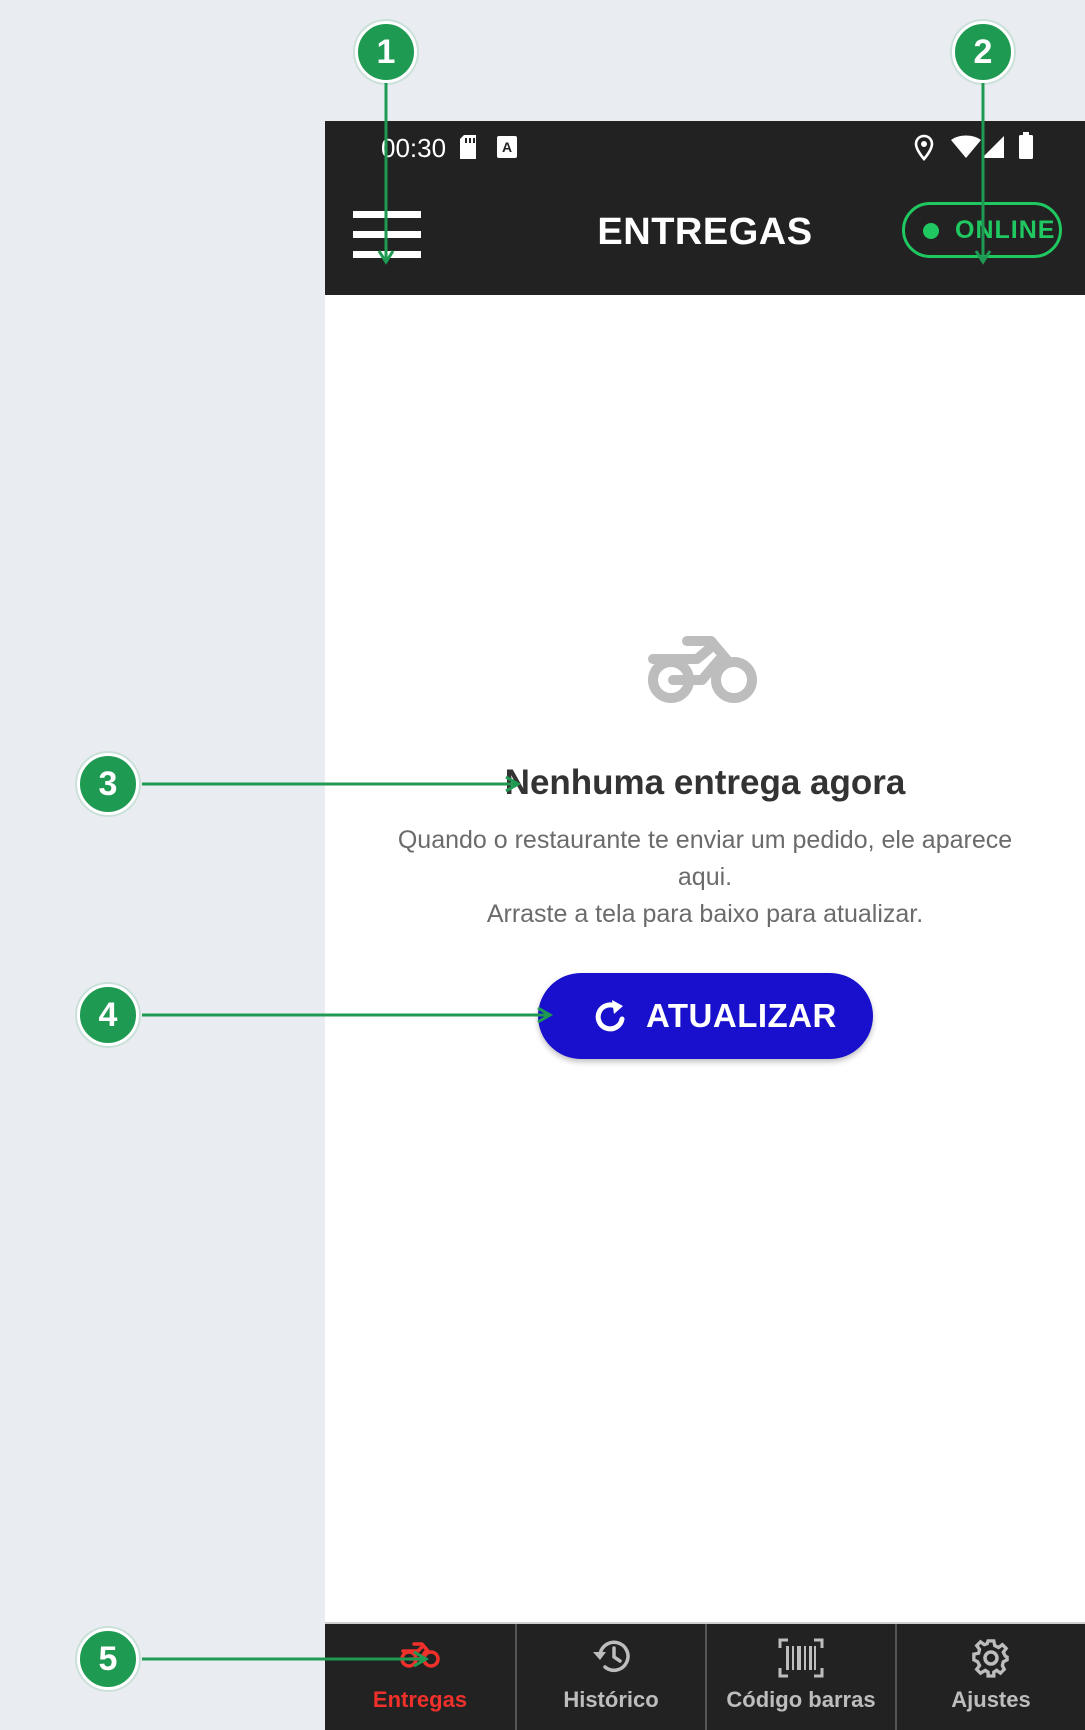  I want to click on nav-item-codigo-barras: Código barras, so click(800, 1677).